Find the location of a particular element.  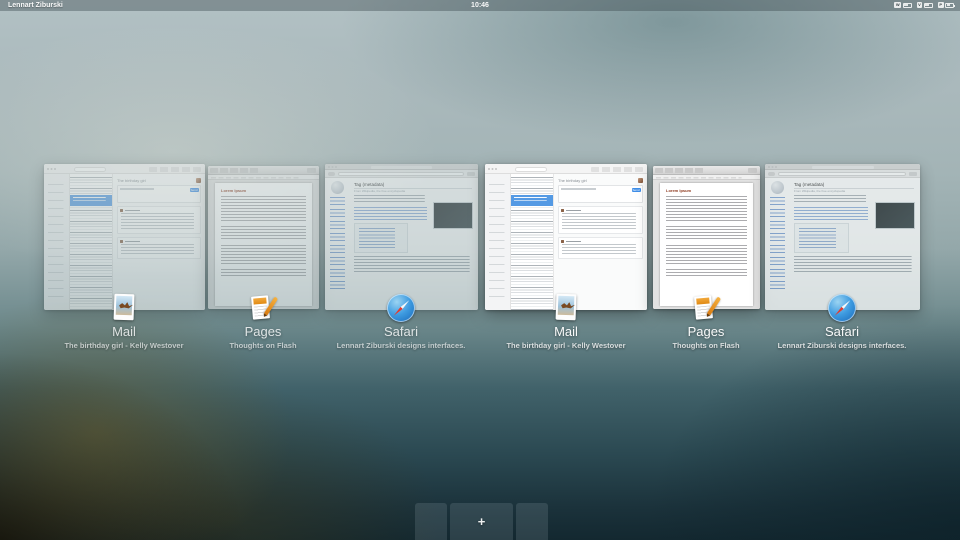

workspace-thumbnail-mail-1: The birthday girl Send is located at coordinates (124, 237).